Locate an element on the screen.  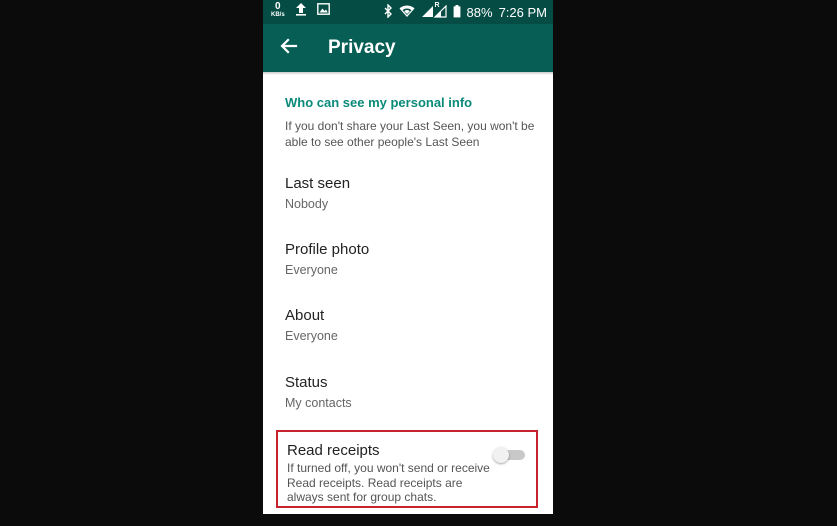
about-setting: About Everyone is located at coordinates (410, 325).